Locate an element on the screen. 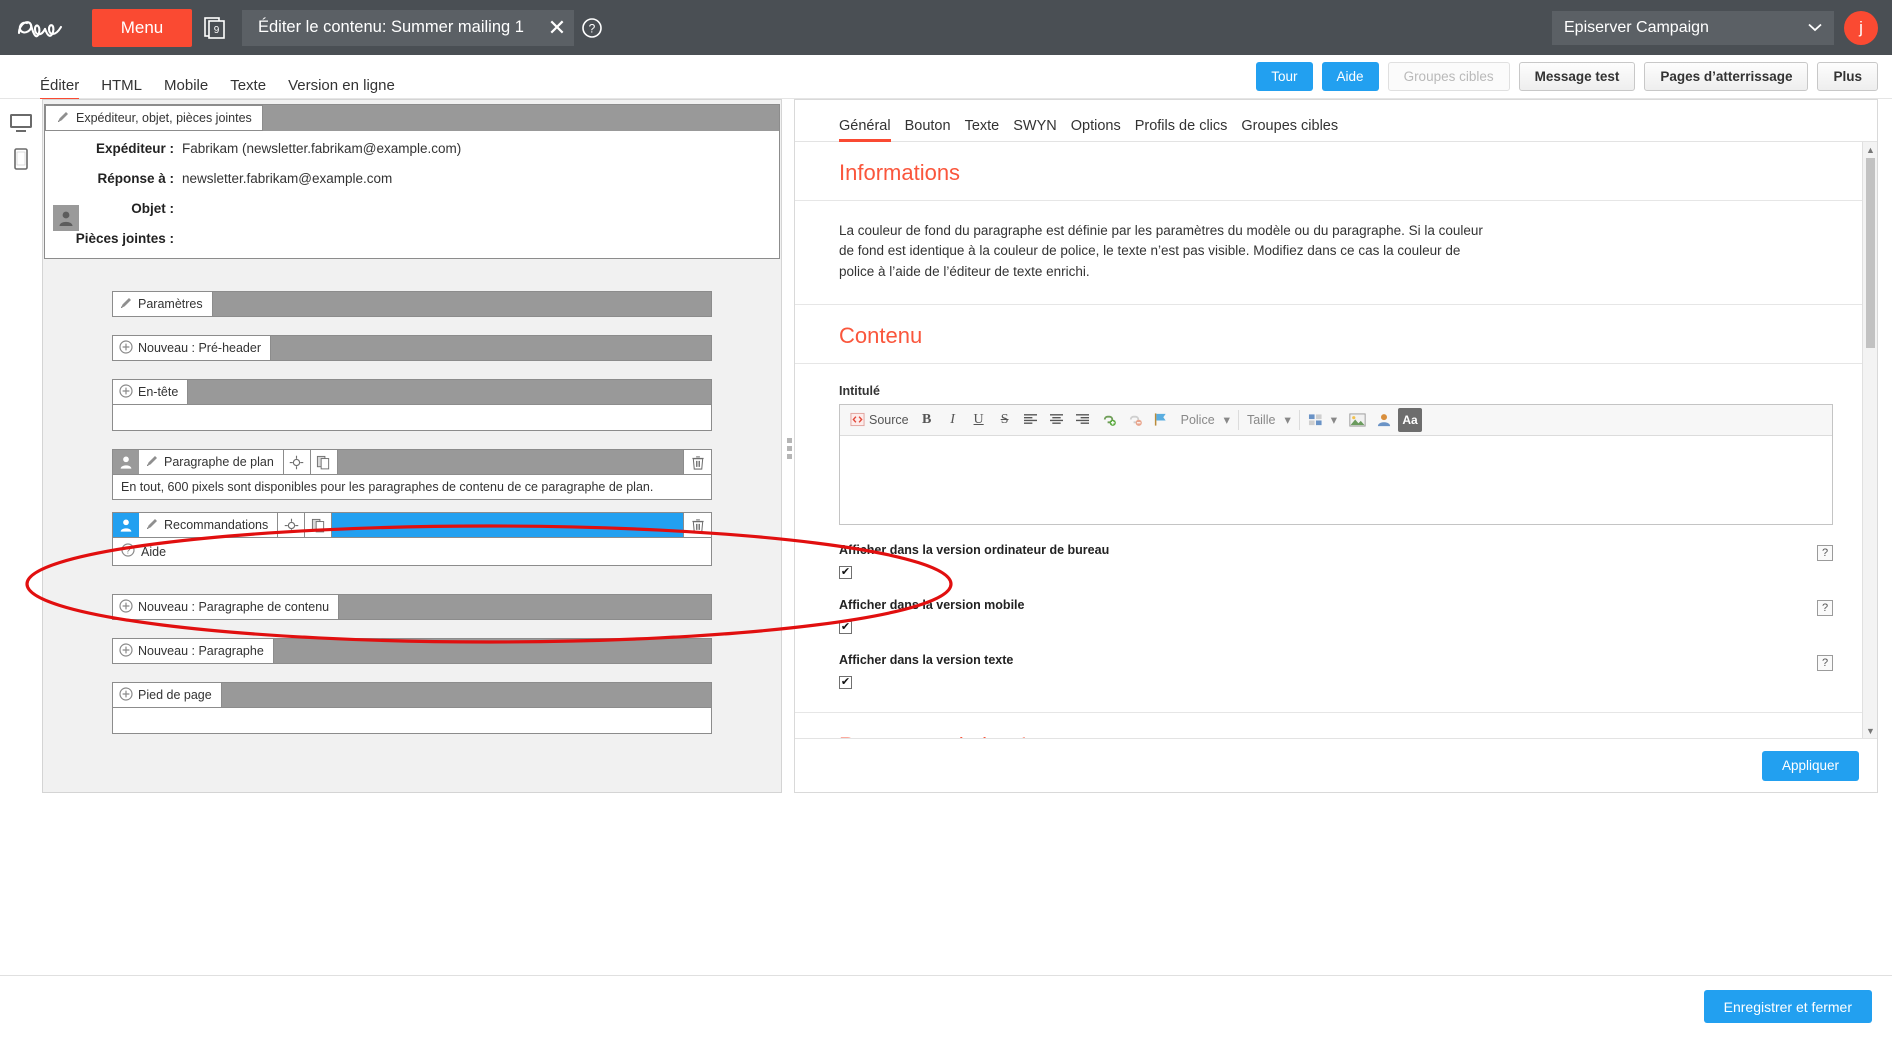 The height and width of the screenshot is (1037, 1892). section-contenu-header: Contenu is located at coordinates (1336, 334).